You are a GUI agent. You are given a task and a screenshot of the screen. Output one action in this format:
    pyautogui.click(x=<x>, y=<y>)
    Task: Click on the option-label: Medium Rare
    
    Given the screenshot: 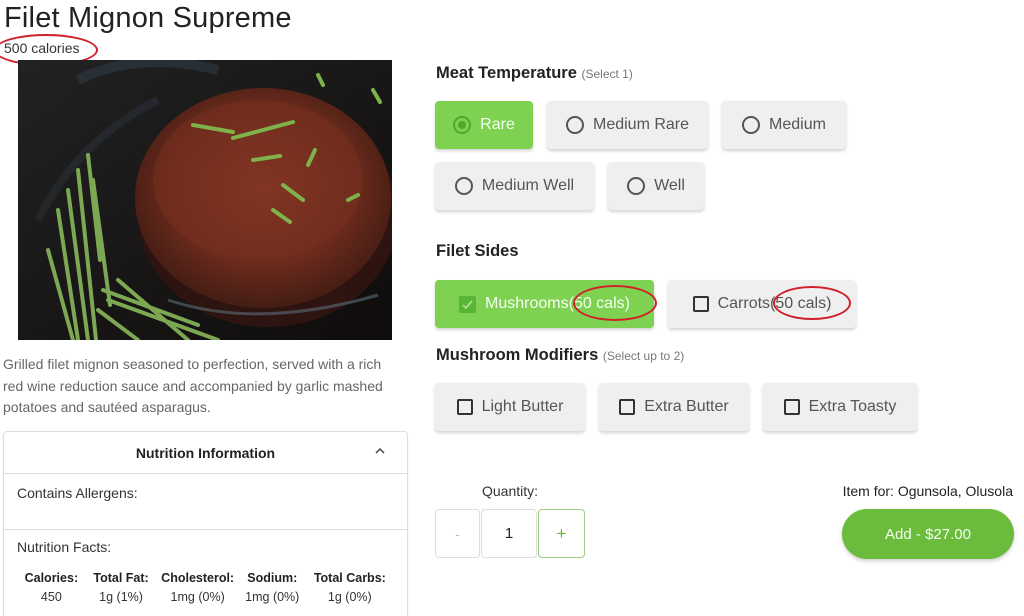 What is the action you would take?
    pyautogui.click(x=641, y=124)
    